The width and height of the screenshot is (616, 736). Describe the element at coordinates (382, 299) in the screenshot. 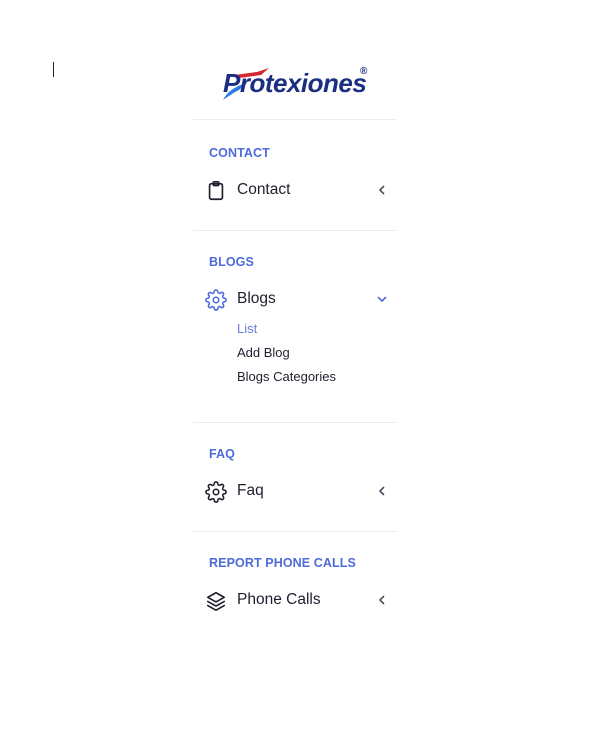

I see `chevron-down-icon` at that location.